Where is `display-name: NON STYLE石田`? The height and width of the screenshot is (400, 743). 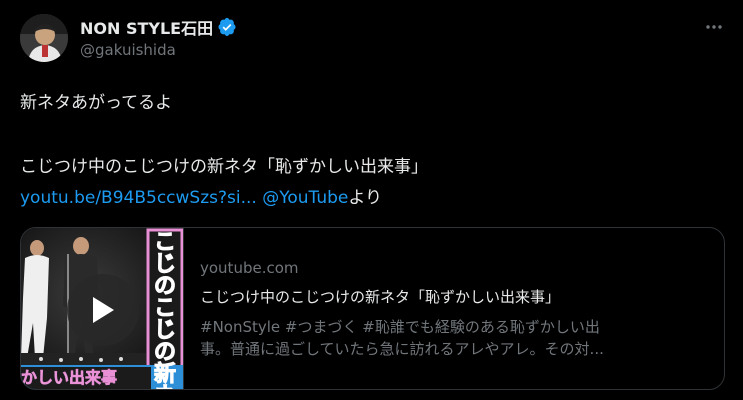 display-name: NON STYLE石田 is located at coordinates (146, 27).